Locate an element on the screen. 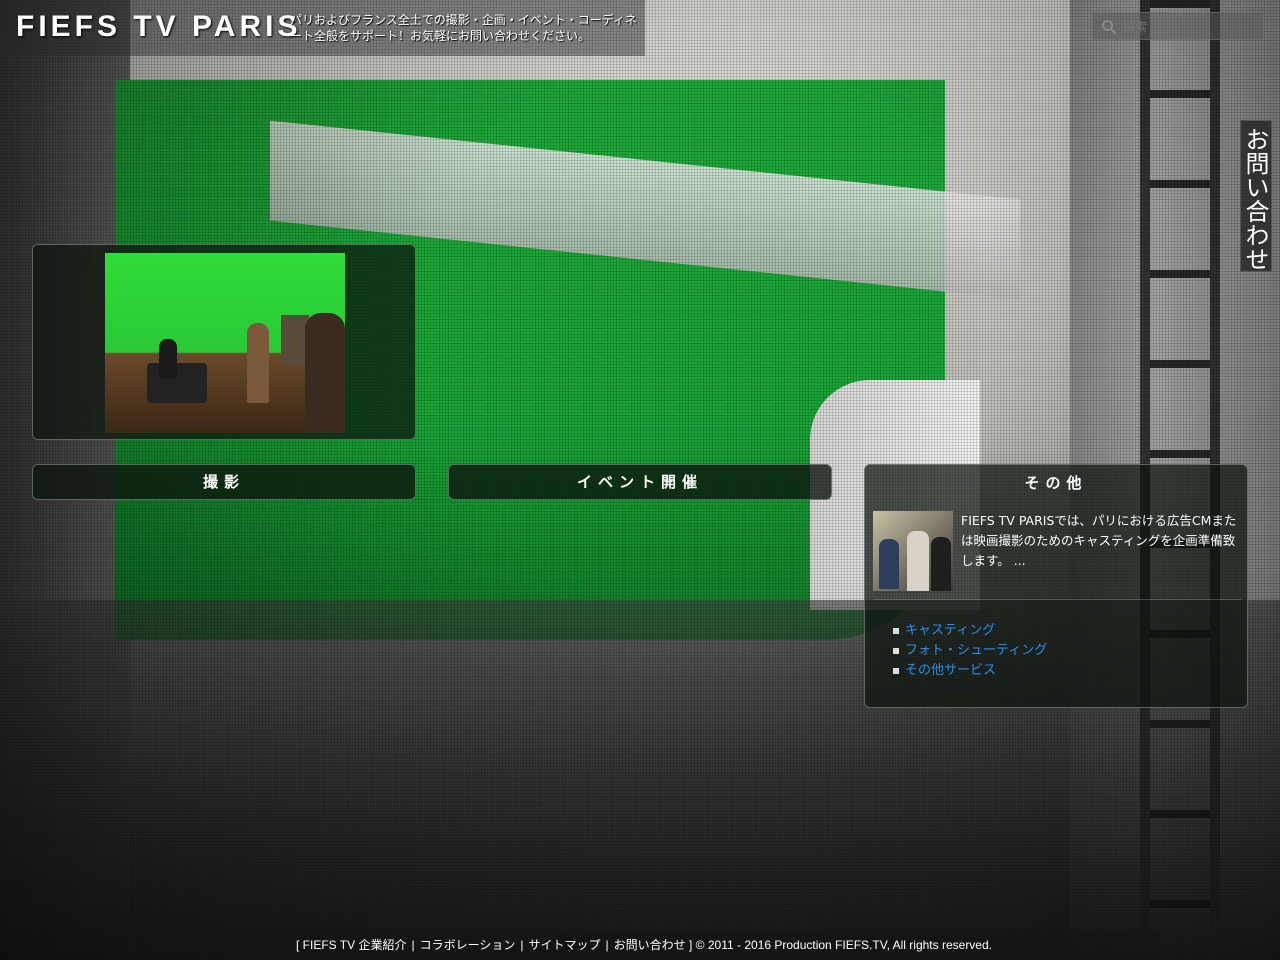 This screenshot has height=960, width=1280. search-box is located at coordinates (1178, 26).